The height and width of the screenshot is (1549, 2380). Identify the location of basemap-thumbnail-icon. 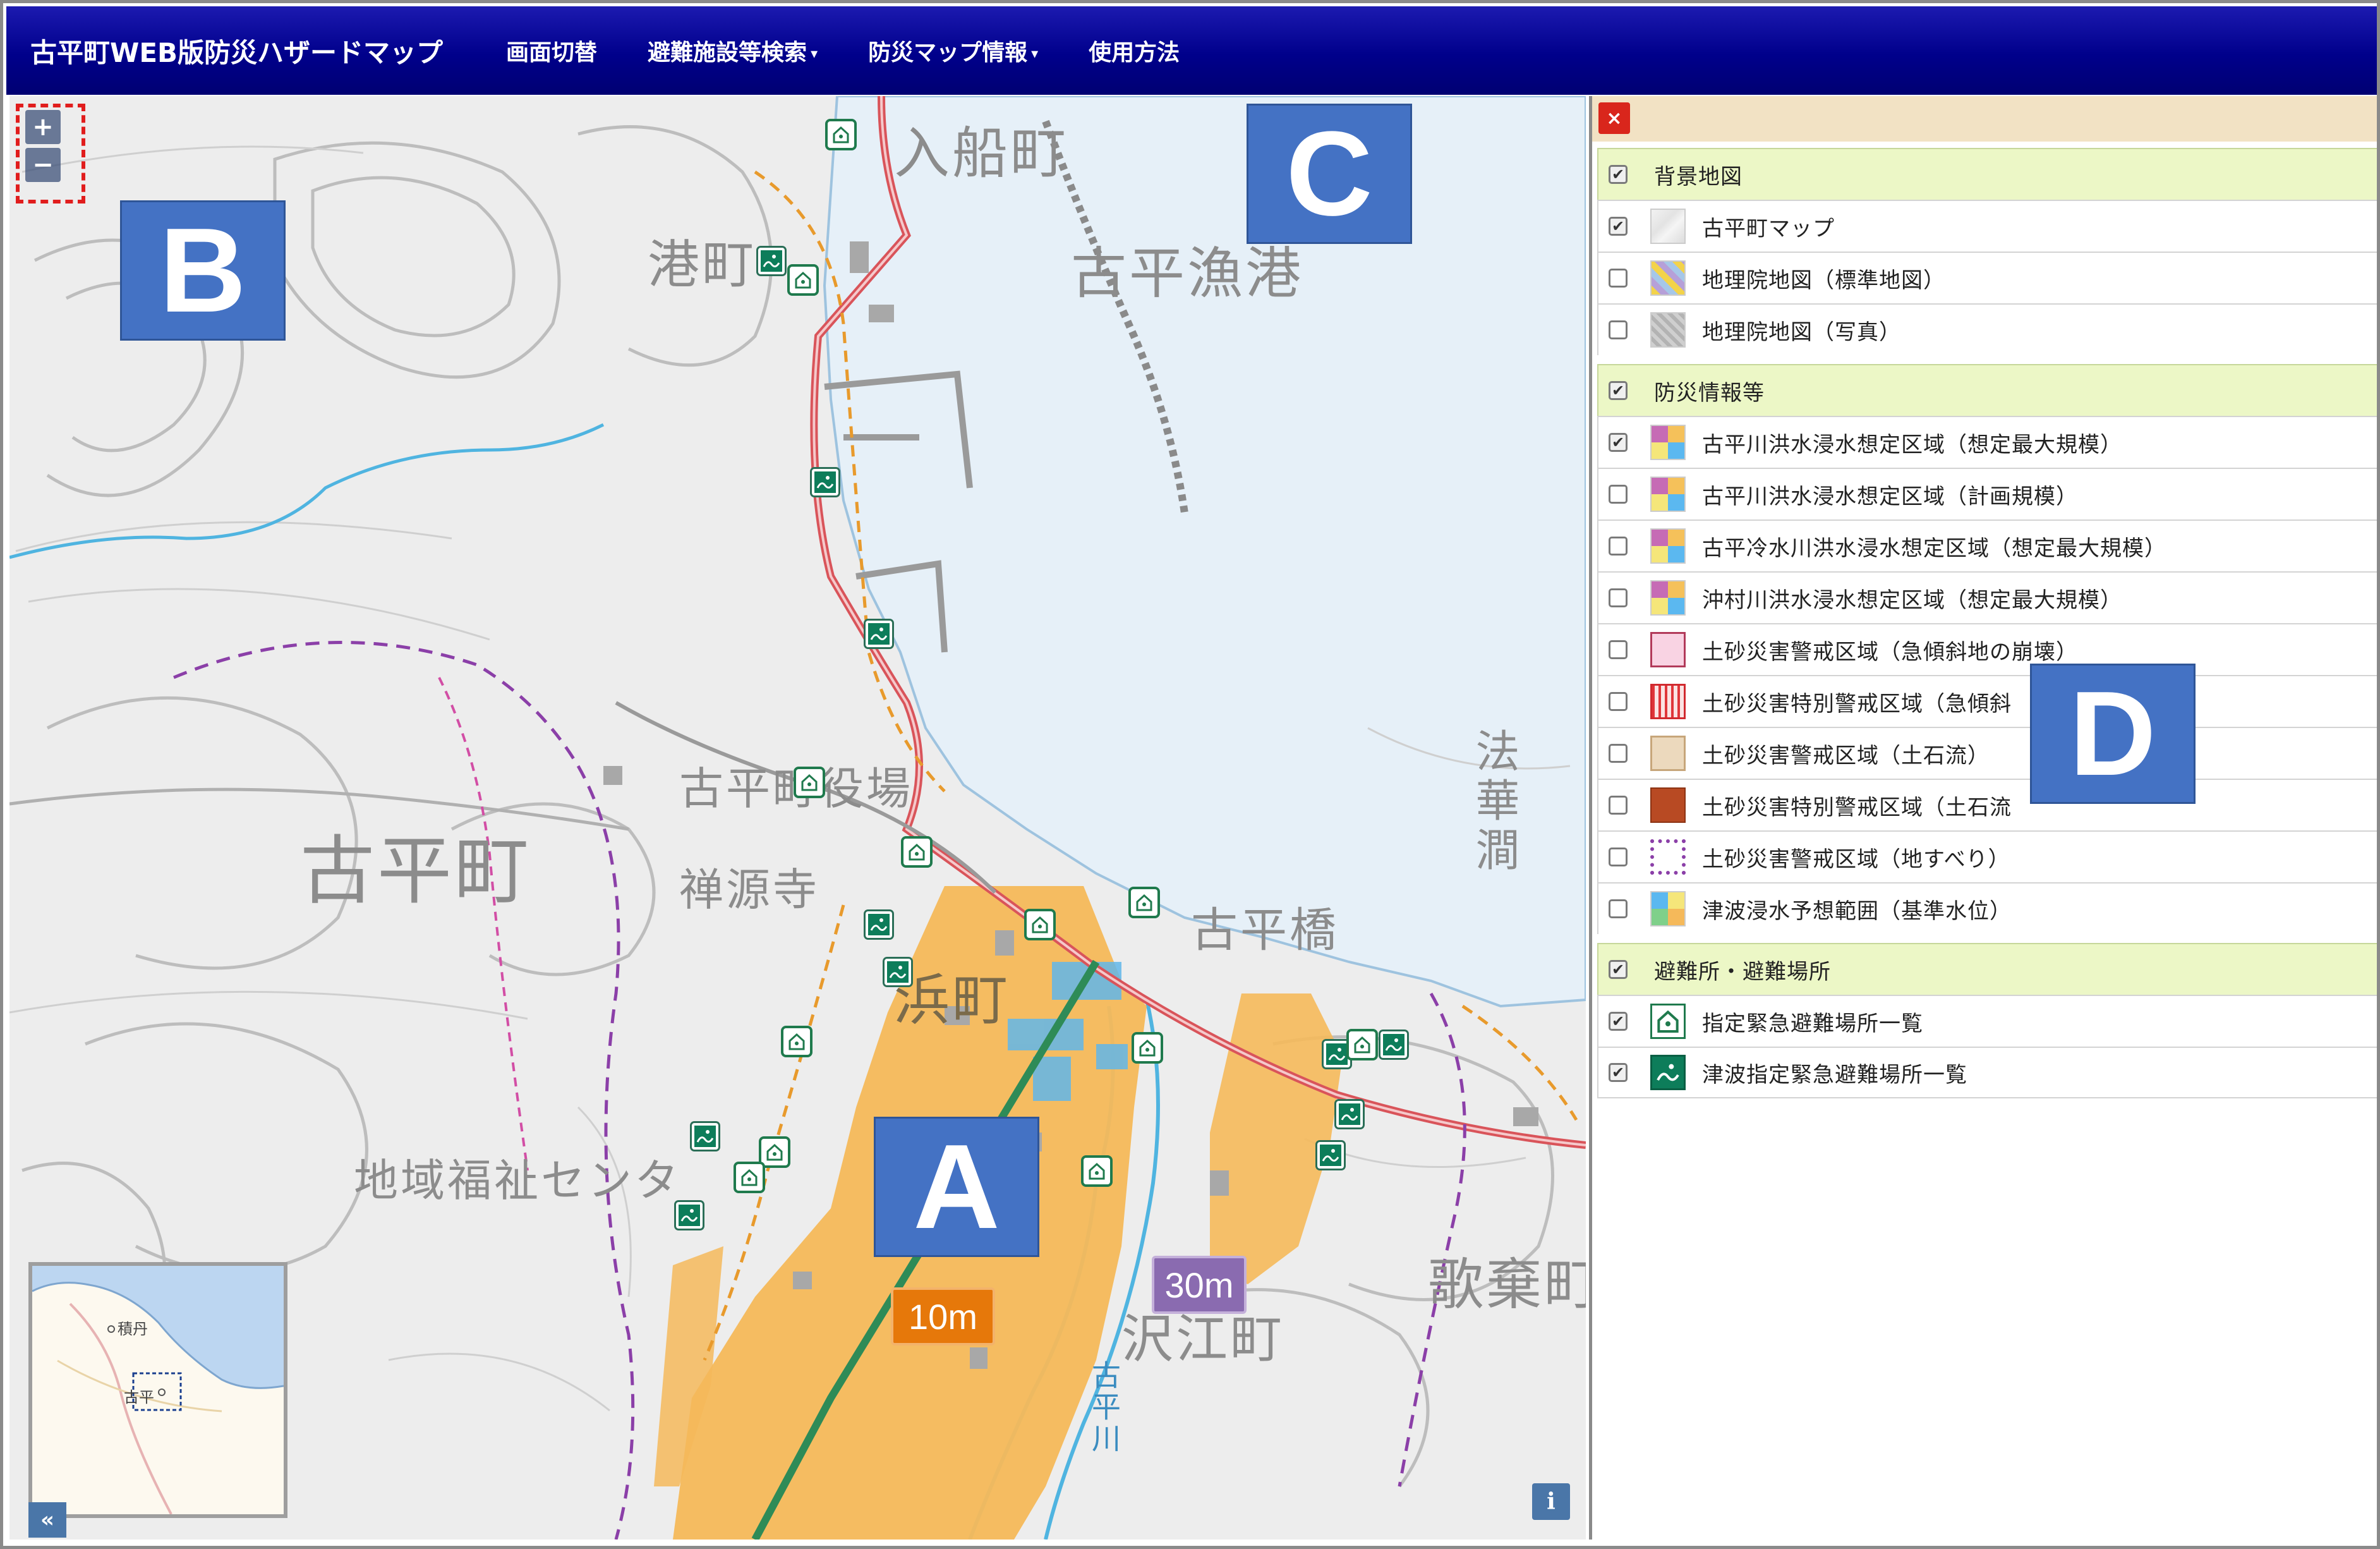
(1668, 226).